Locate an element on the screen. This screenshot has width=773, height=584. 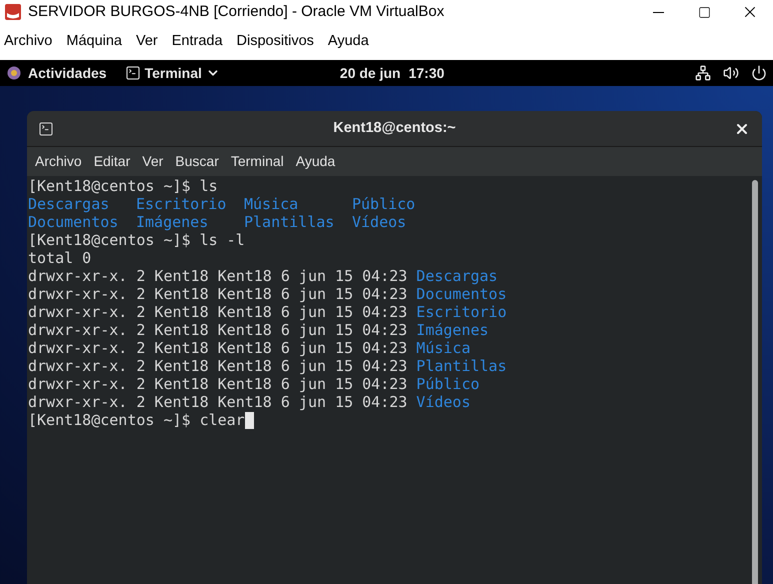
directory-name: Música is located at coordinates (271, 203).